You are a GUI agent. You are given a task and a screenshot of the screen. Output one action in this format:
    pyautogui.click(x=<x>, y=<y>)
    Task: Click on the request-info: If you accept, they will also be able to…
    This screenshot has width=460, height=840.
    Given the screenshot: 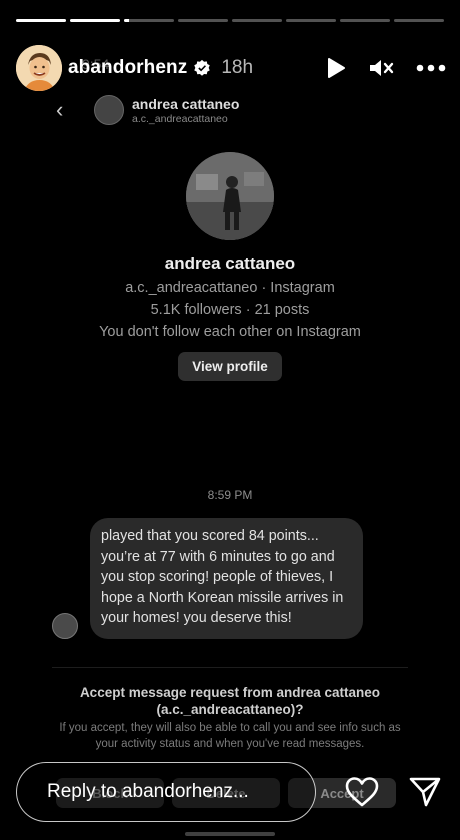 What is the action you would take?
    pyautogui.click(x=230, y=736)
    